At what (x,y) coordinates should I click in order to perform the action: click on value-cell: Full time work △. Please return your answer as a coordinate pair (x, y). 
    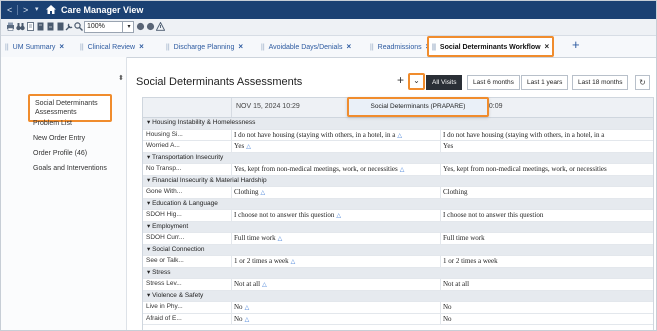
    Looking at the image, I should click on (336, 238).